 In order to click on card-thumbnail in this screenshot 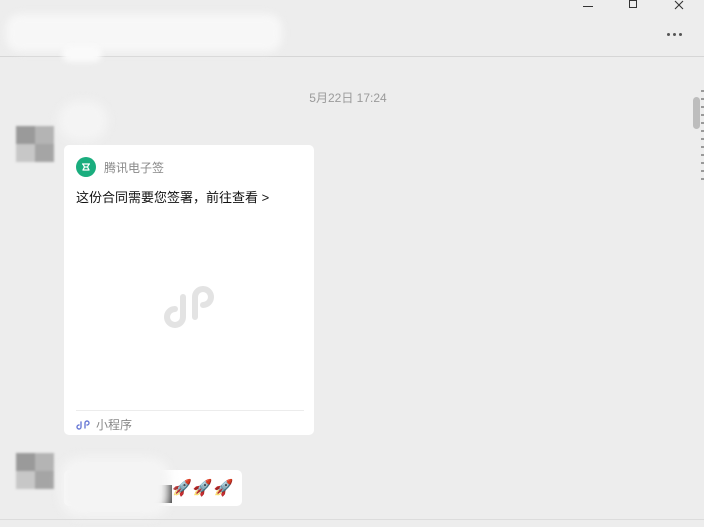, I will do `click(189, 307)`.